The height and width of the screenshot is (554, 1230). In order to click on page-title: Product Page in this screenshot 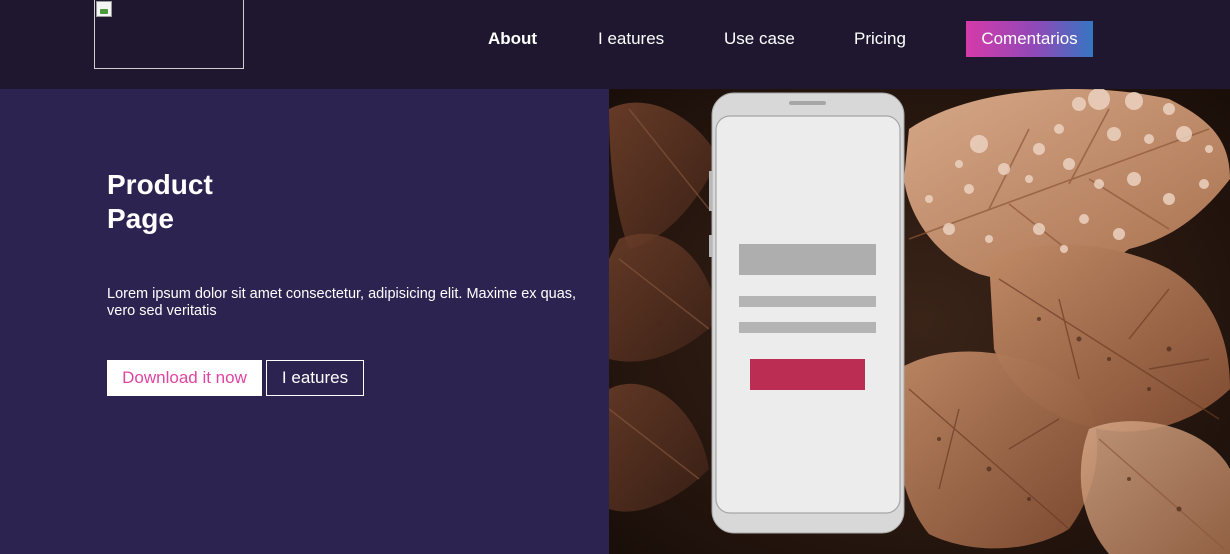, I will do `click(207, 202)`.